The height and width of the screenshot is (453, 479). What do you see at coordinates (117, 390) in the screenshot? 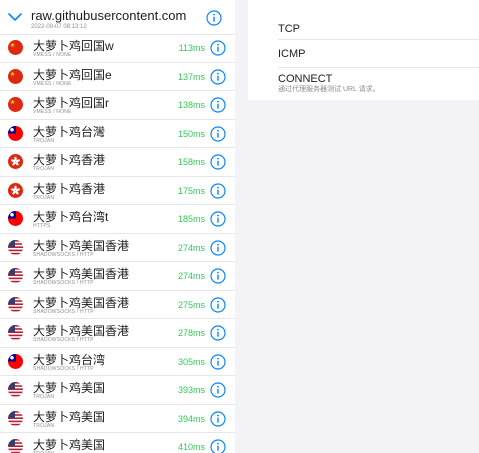
I see `proxy-row: 大萝卜鸡美国 TROJAN 393ms` at bounding box center [117, 390].